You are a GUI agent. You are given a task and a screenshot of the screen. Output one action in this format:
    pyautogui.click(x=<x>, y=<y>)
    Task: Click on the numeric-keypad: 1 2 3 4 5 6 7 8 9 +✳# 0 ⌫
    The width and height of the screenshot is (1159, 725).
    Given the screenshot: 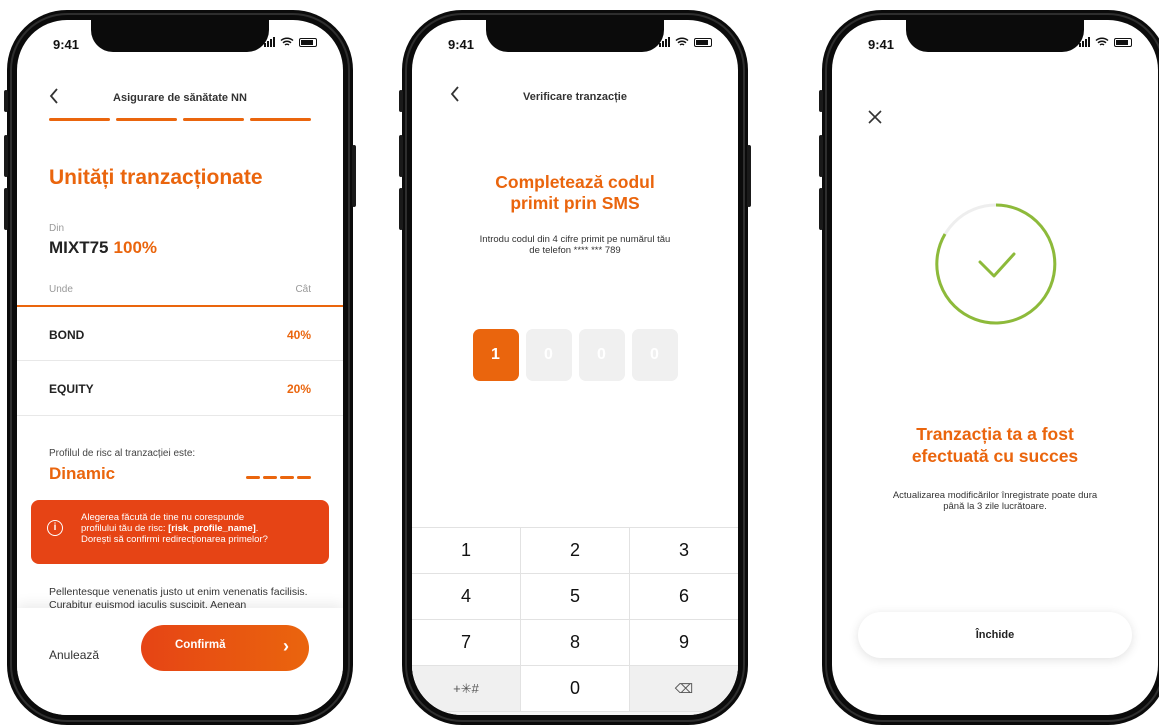 What is the action you would take?
    pyautogui.click(x=575, y=621)
    